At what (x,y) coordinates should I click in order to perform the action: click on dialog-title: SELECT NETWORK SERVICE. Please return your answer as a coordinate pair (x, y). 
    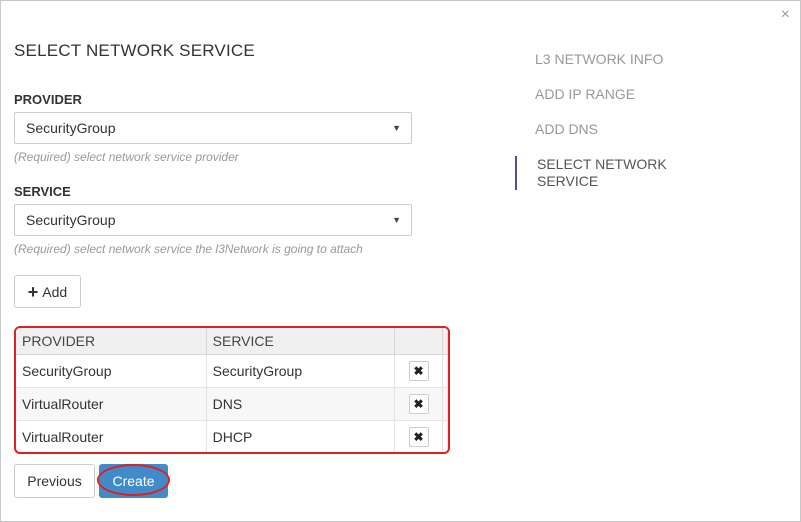
    Looking at the image, I should click on (134, 50).